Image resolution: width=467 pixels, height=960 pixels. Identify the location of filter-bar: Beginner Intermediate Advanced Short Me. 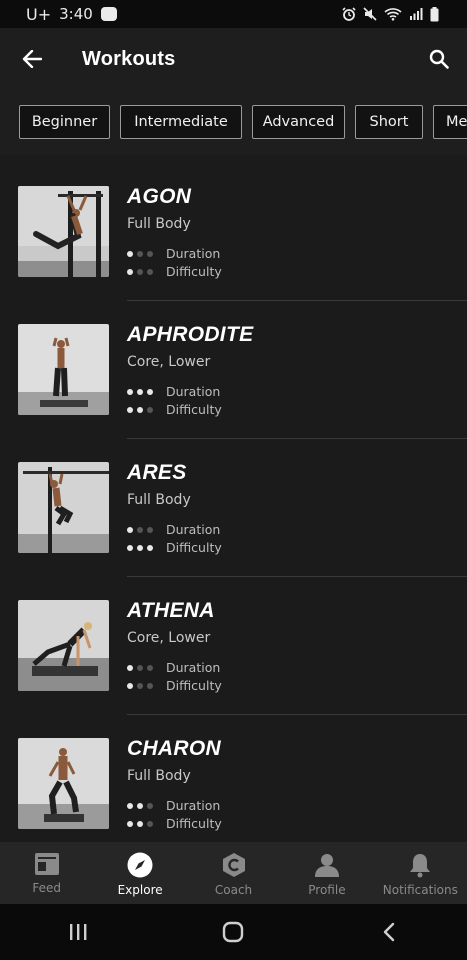
(233, 122).